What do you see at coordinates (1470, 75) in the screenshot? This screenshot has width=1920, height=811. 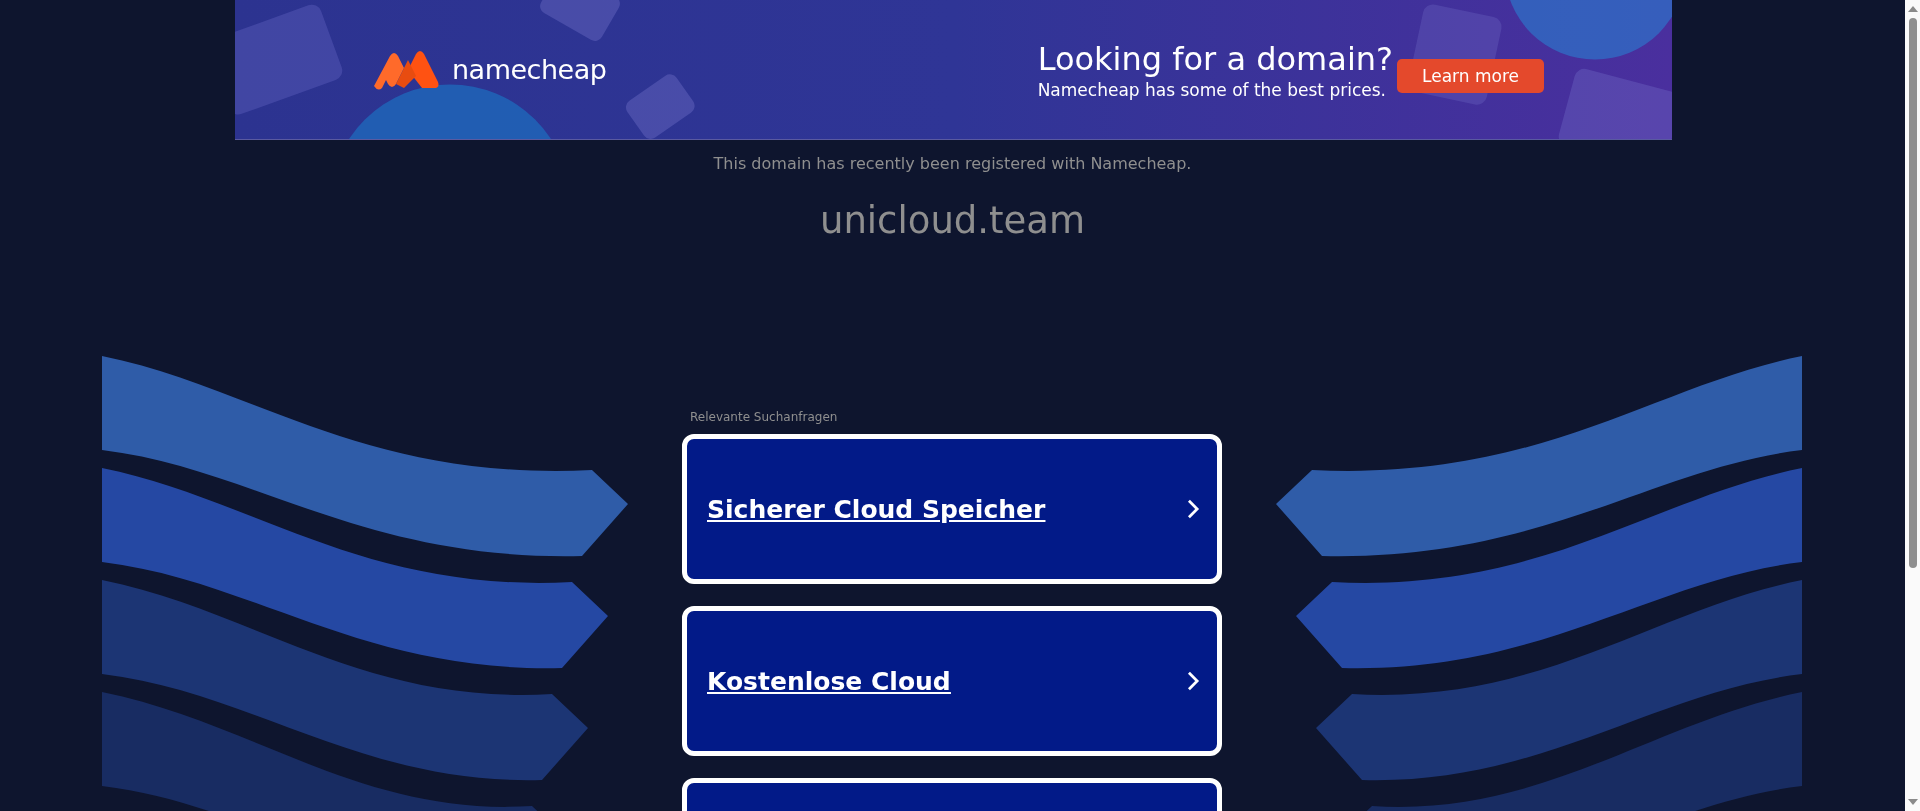 I see `learn-more-button: Learn more` at bounding box center [1470, 75].